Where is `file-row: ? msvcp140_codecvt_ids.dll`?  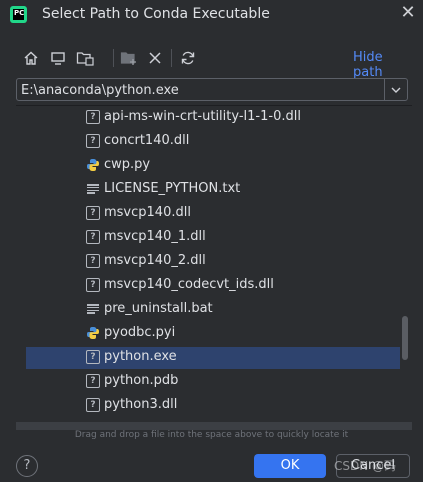 file-row: ? msvcp140_codecvt_ids.dll is located at coordinates (208, 286).